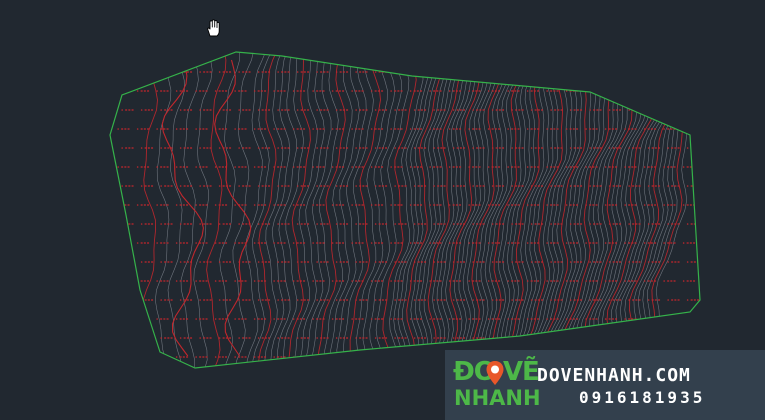 This screenshot has height=420, width=765. Describe the element at coordinates (495, 373) in the screenshot. I see `location-pin-icon` at that location.